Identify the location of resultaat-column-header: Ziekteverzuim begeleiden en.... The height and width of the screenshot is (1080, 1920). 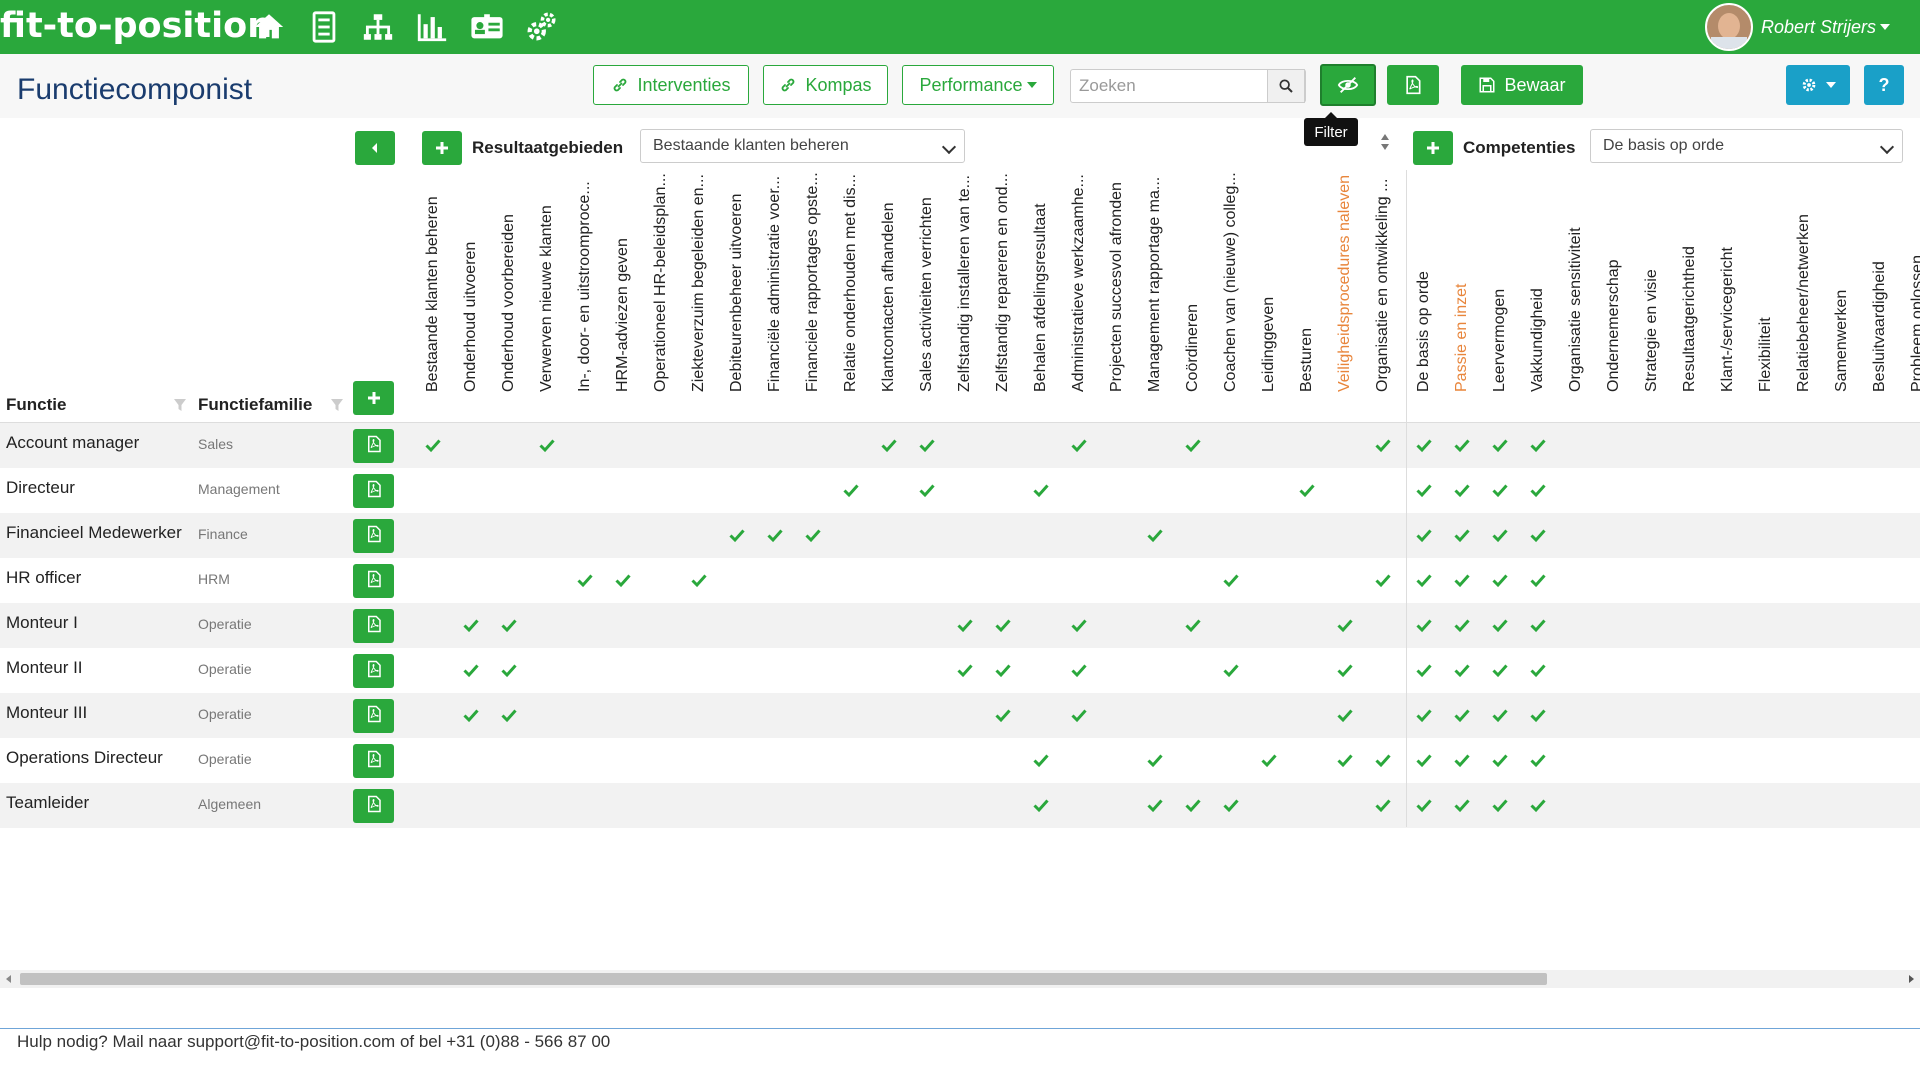
(699, 290).